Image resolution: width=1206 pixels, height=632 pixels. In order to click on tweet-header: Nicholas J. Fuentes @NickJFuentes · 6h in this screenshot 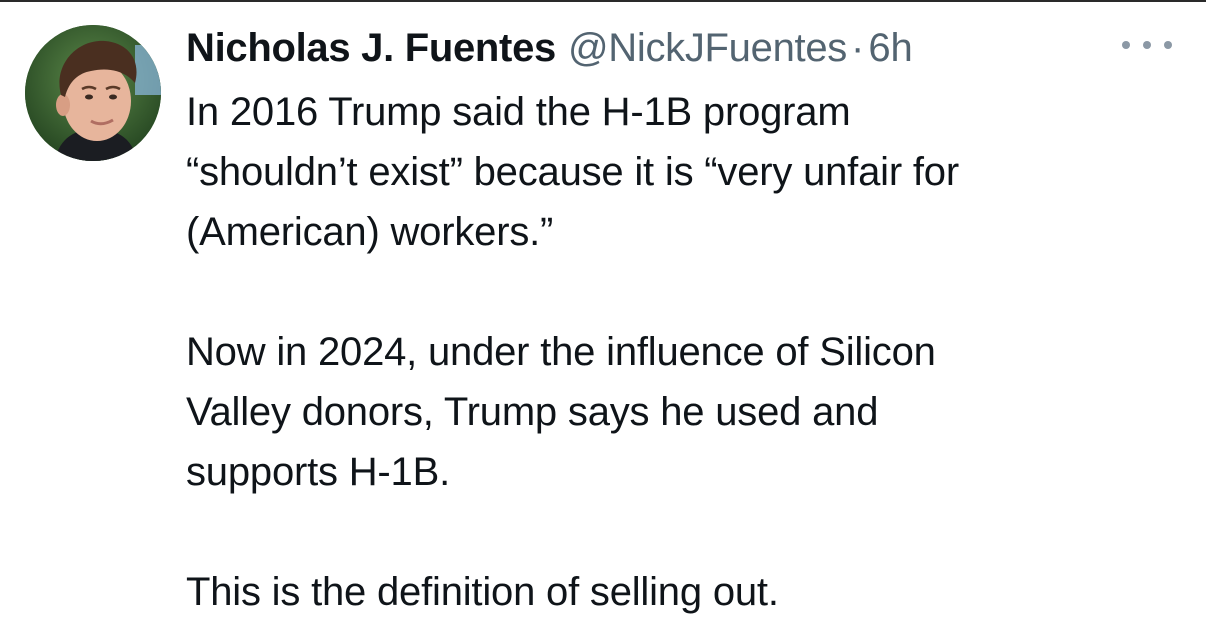, I will do `click(549, 48)`.